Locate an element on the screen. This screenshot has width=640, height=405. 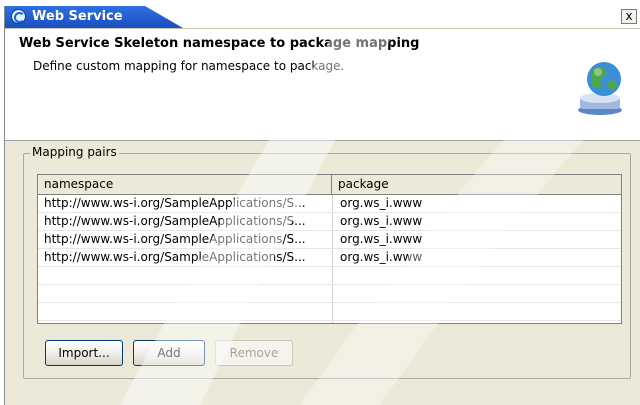
column-header-package: package is located at coordinates (476, 184).